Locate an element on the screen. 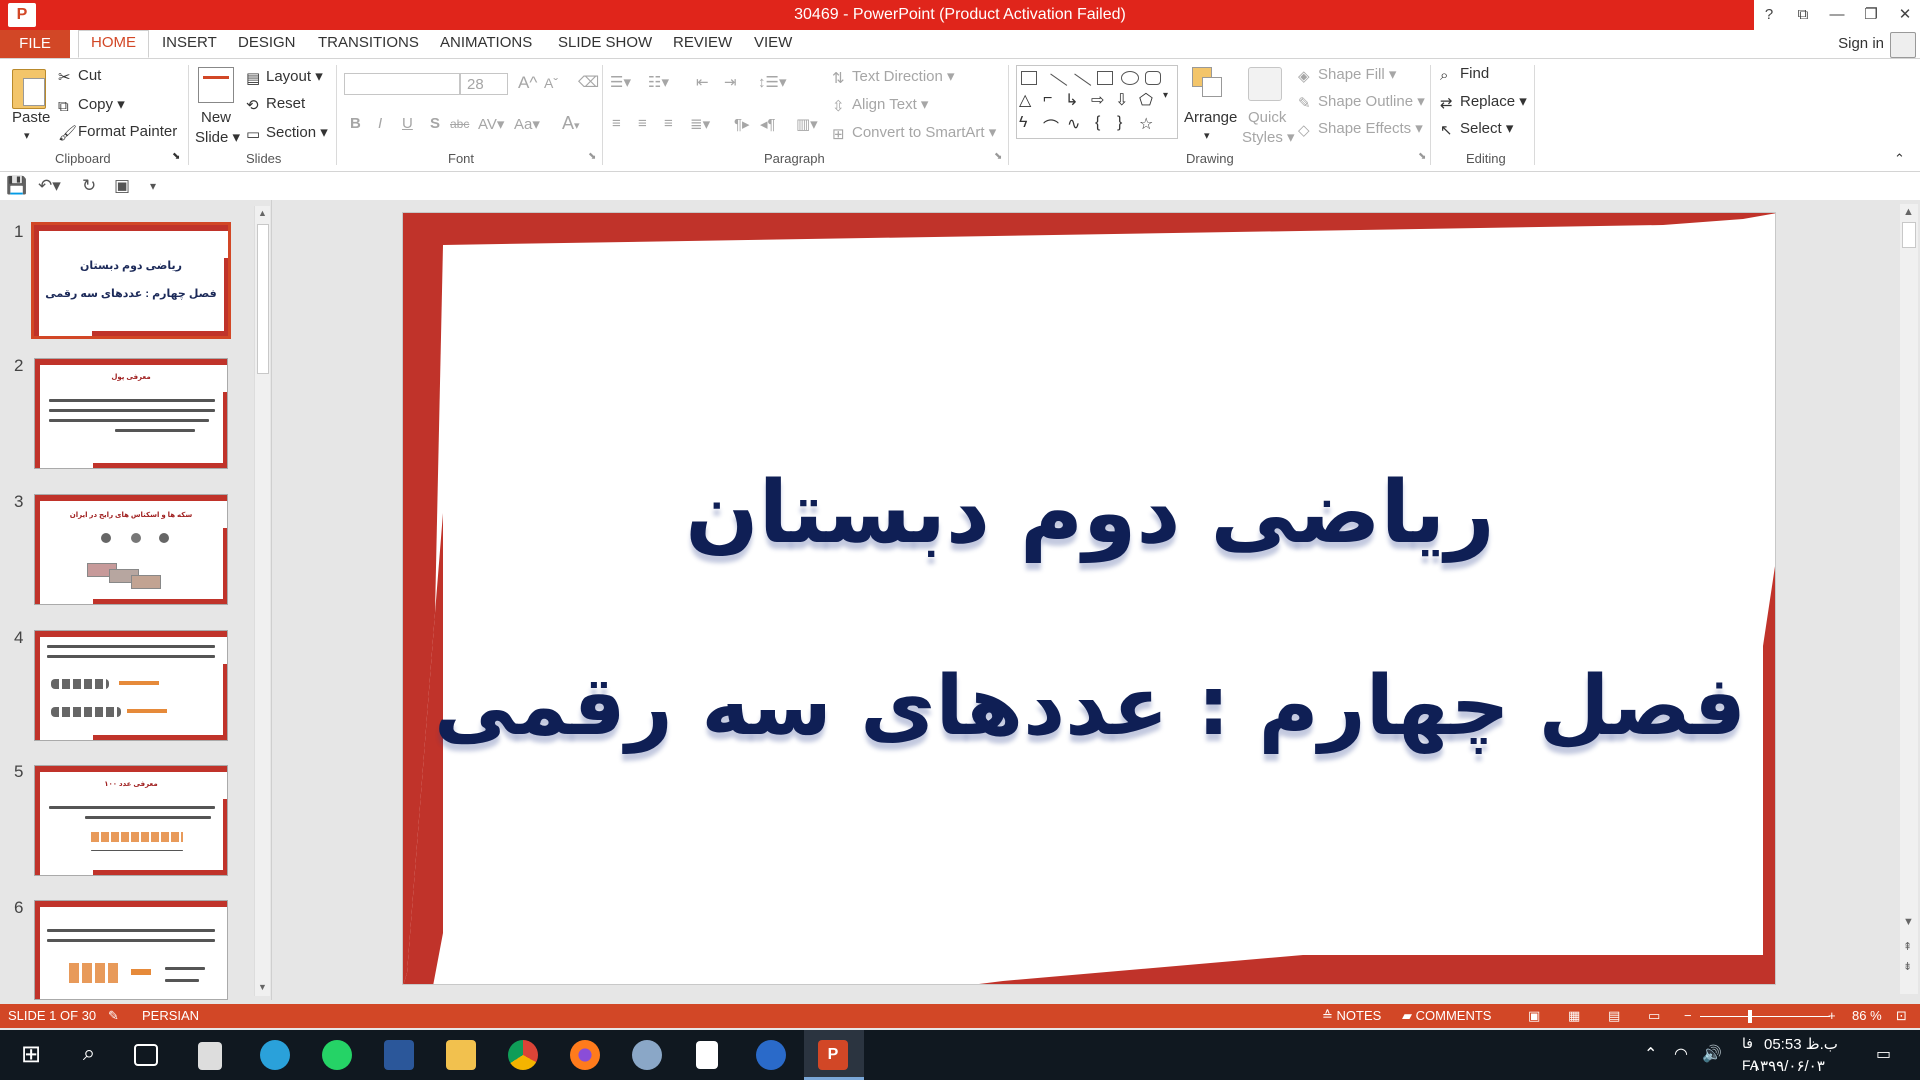  notes-button: ≙ NOTES is located at coordinates (1351, 1016).